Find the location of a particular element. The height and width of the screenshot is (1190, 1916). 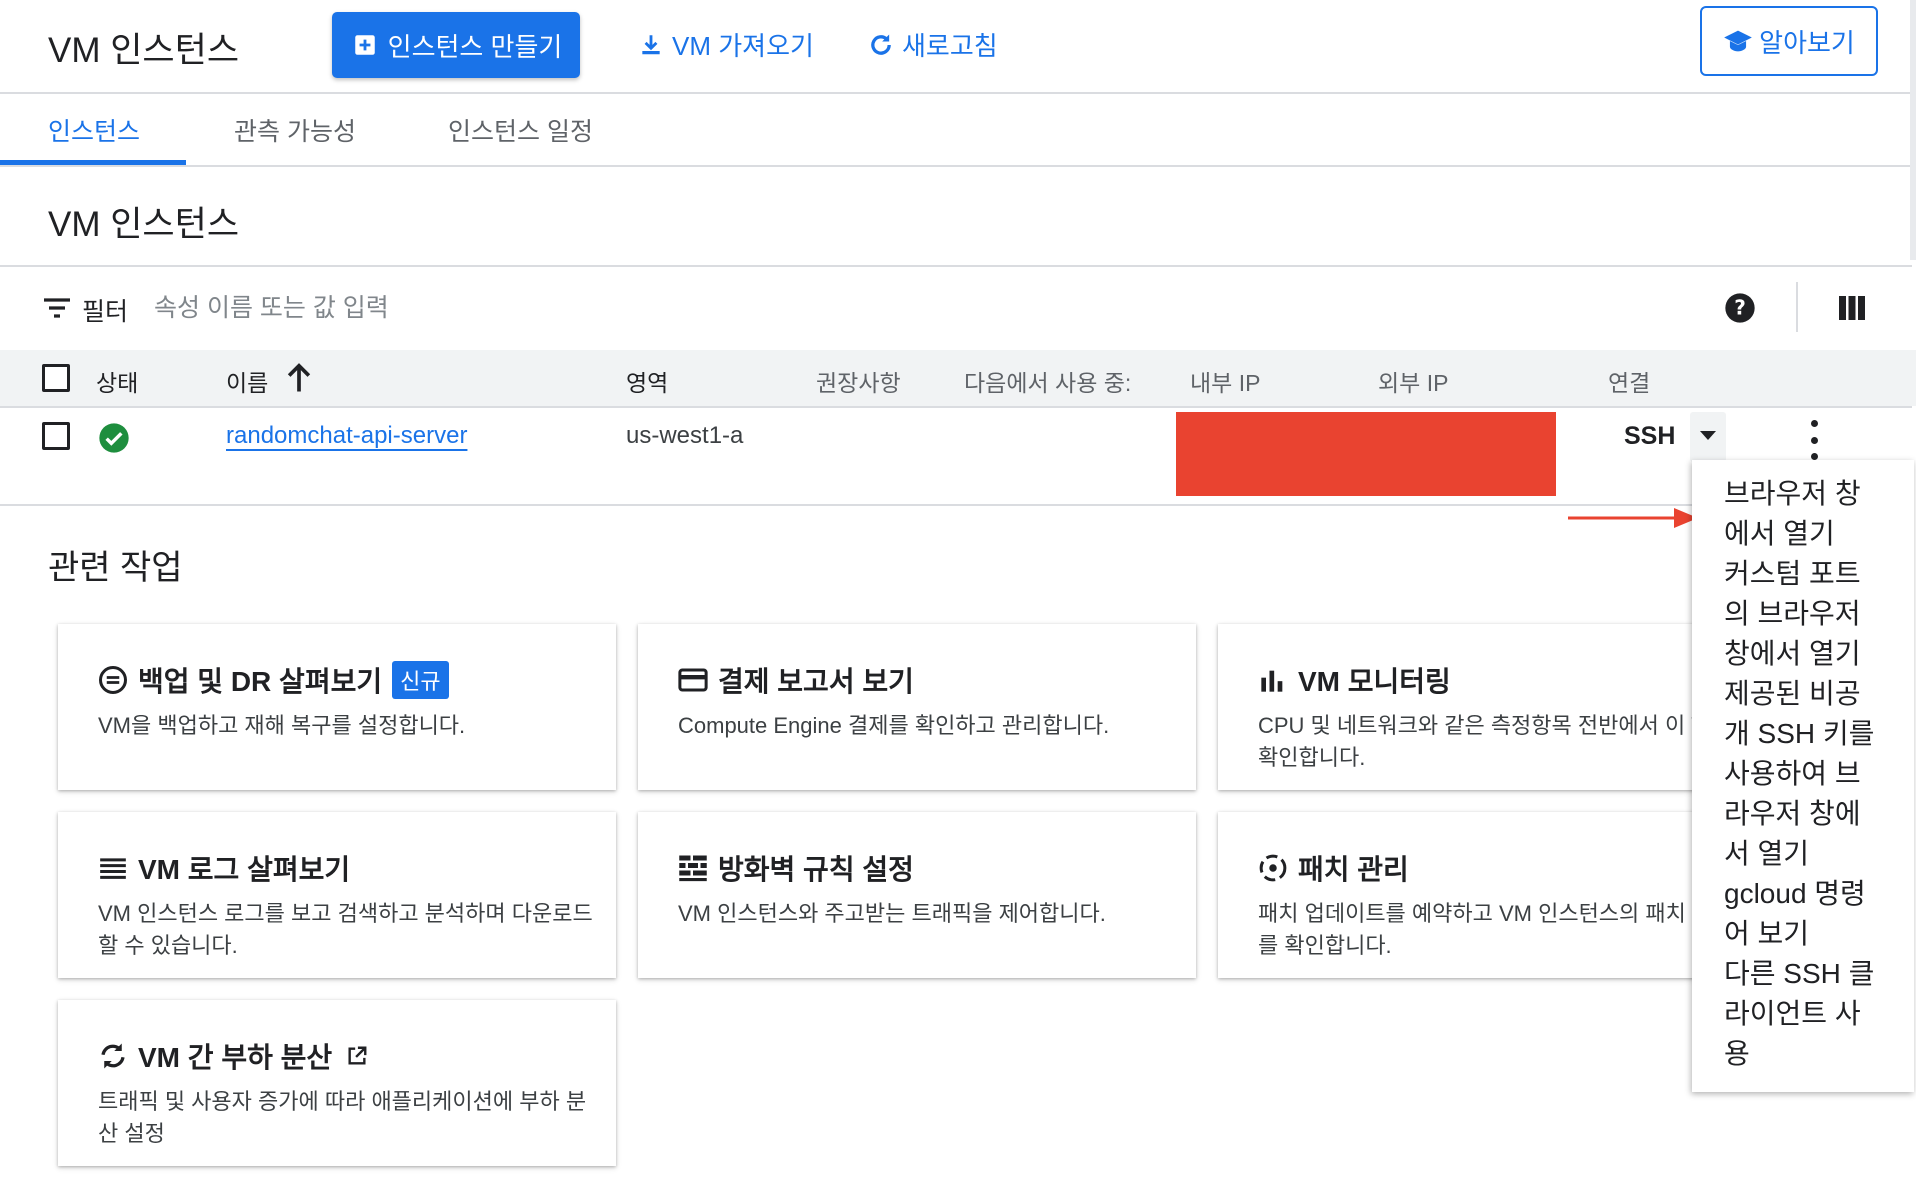

refresh-icon is located at coordinates (881, 45).